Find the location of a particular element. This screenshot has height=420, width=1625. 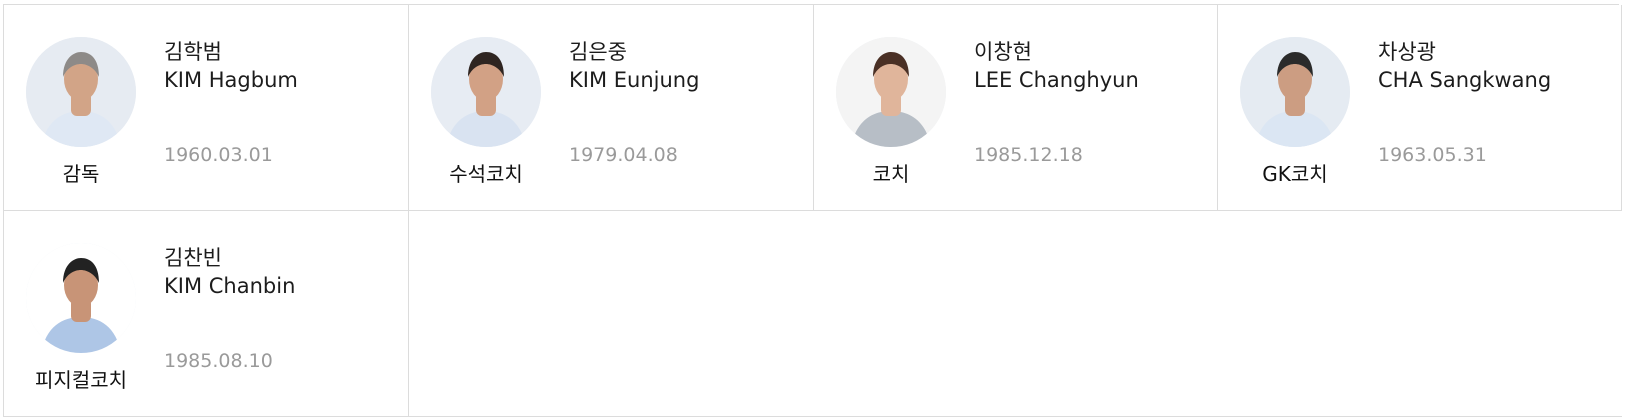

staff-card-kim-chanbin: 김찬빈 KIM Chanbin 1985.08.10 피지컬코치 is located at coordinates (206, 314).